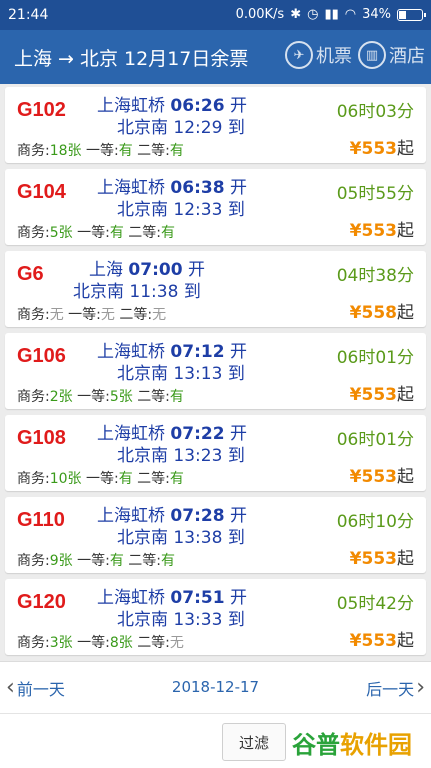 This screenshot has width=431, height=768. I want to click on seat-availability: 商务:无 一等:无 二等:无, so click(91, 314).